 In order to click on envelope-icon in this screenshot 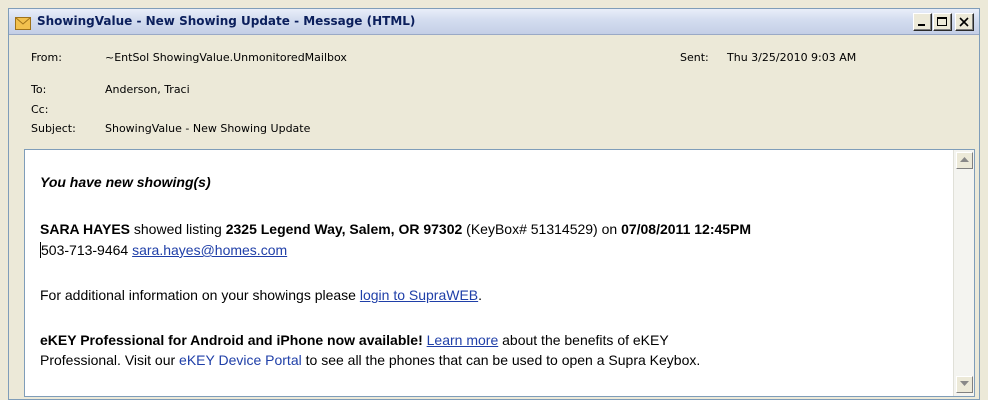, I will do `click(23, 22)`.